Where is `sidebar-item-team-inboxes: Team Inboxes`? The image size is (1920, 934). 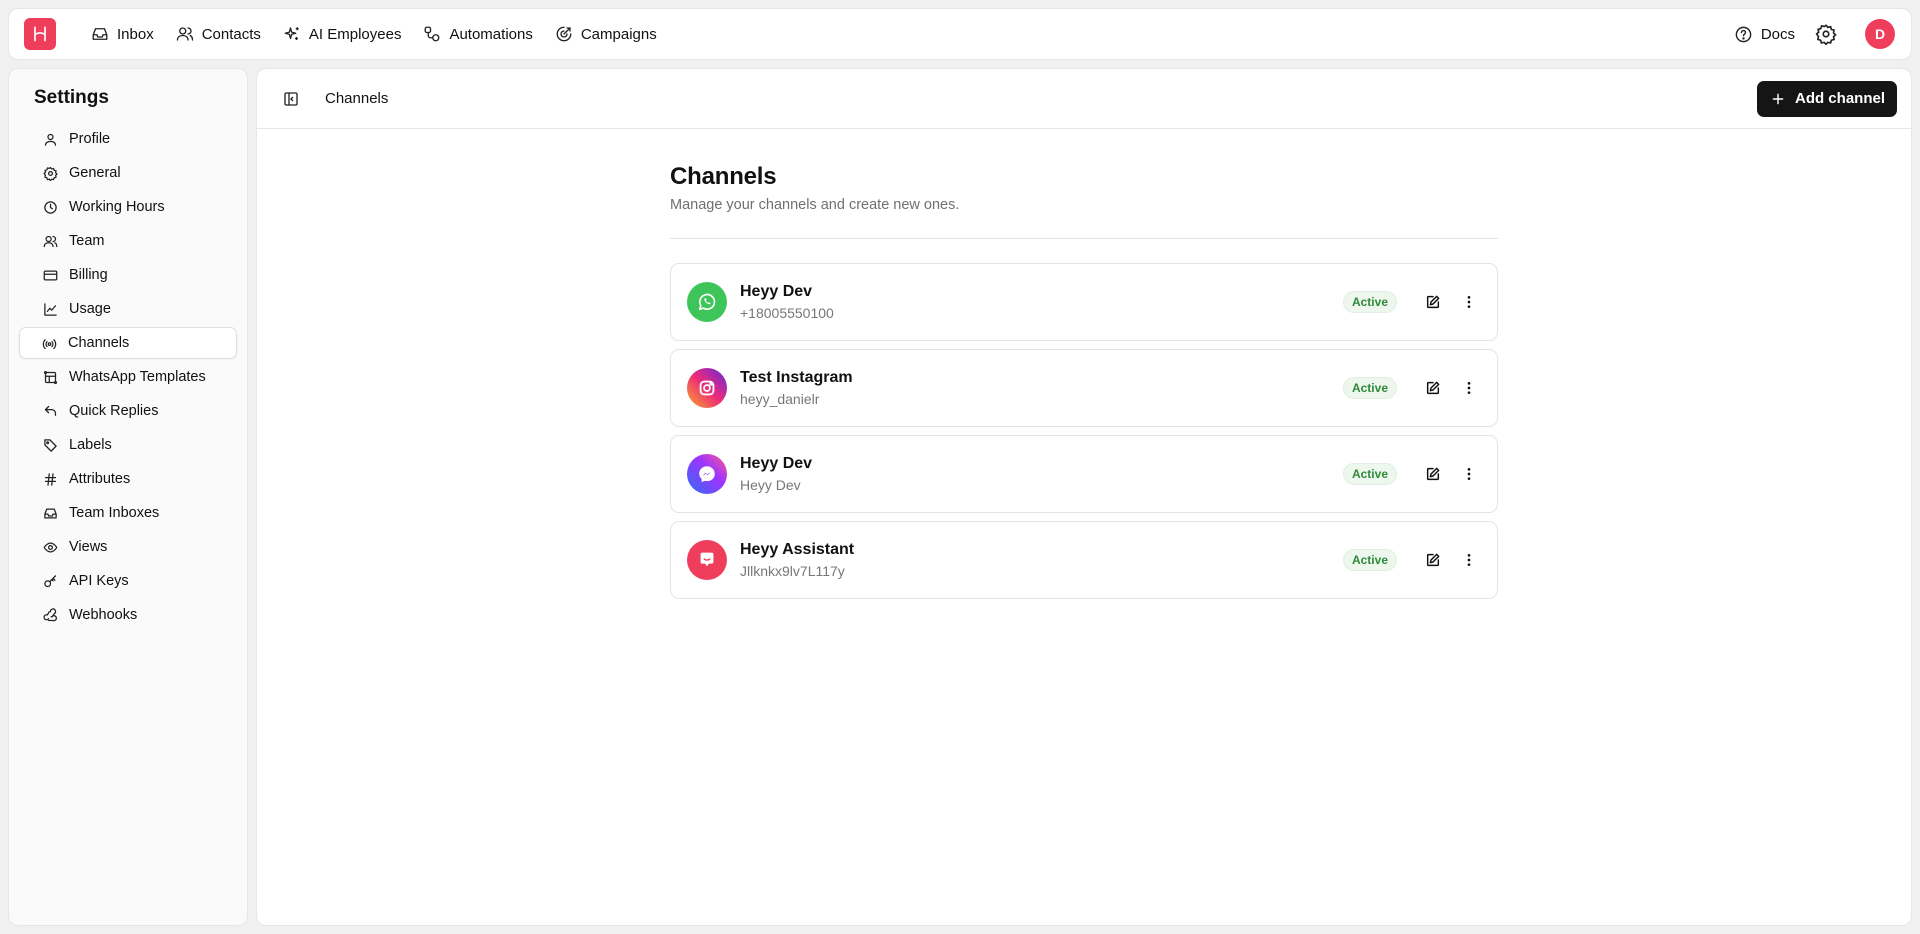
sidebar-item-team-inboxes: Team Inboxes is located at coordinates (128, 513).